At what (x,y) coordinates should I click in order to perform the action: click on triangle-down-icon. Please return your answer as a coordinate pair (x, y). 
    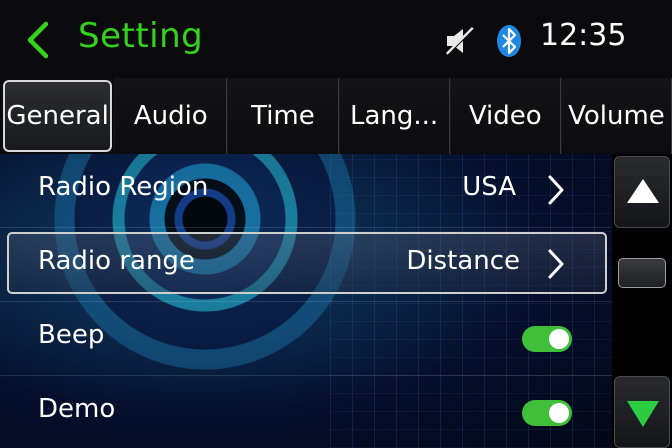
    Looking at the image, I should click on (643, 414).